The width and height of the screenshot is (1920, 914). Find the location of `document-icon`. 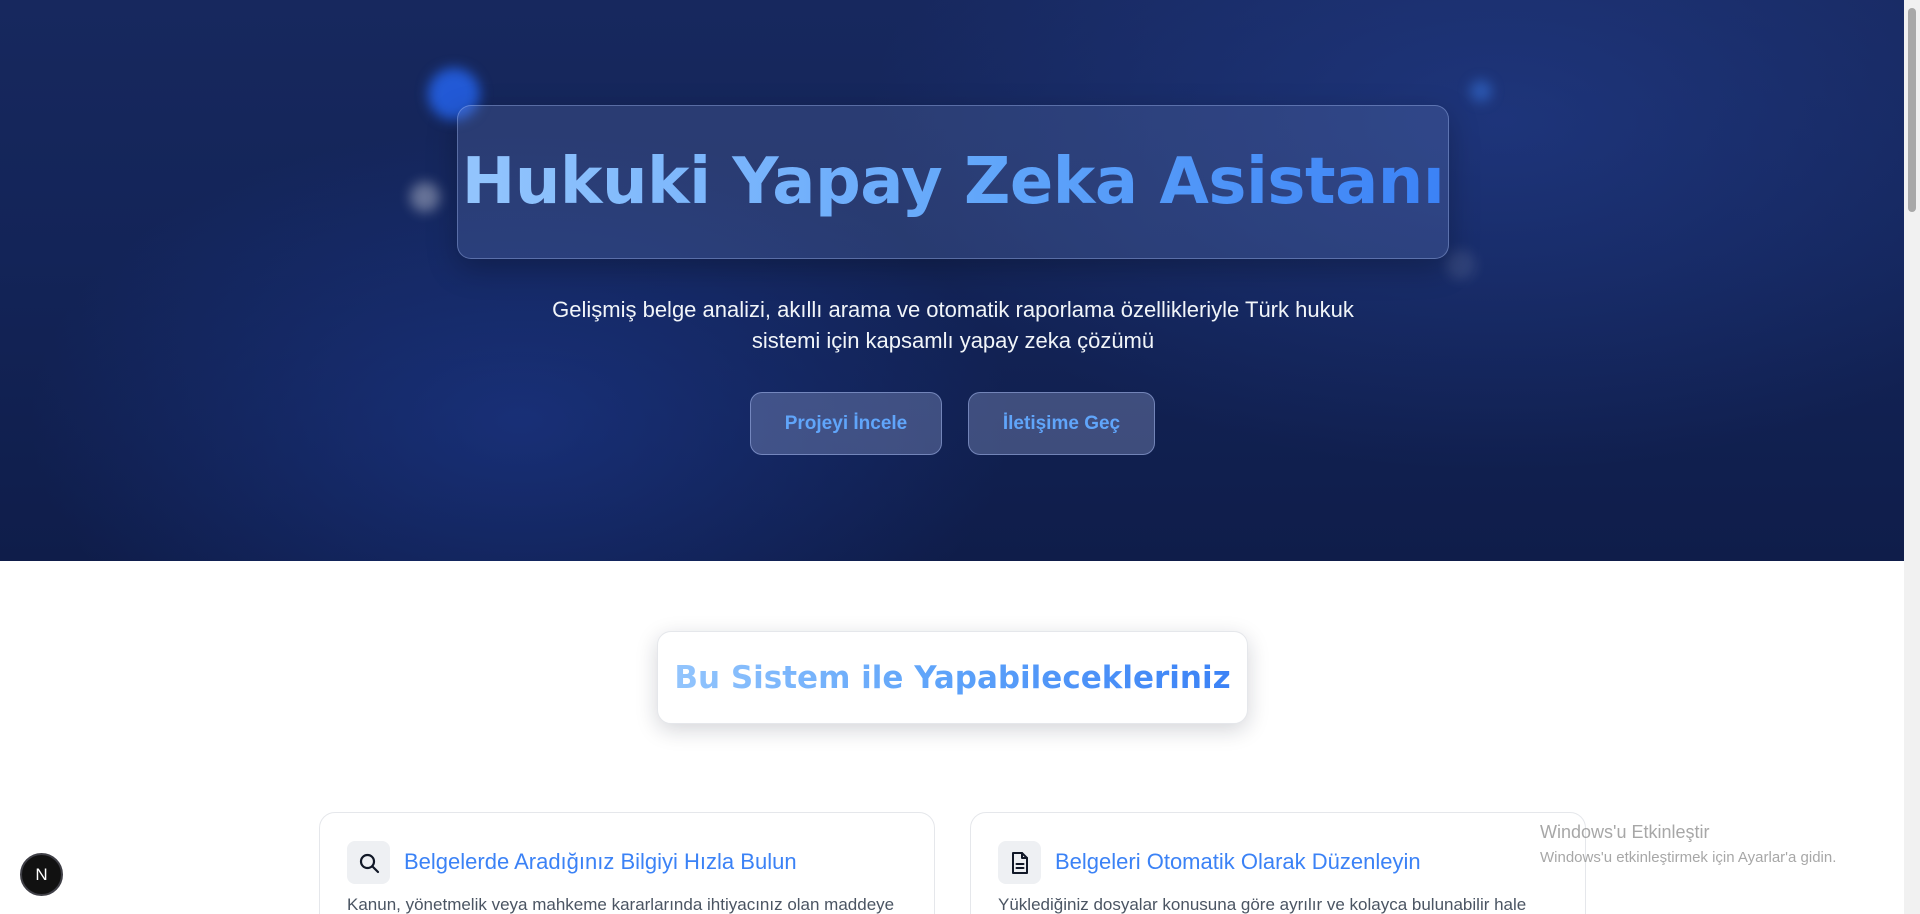

document-icon is located at coordinates (1019, 862).